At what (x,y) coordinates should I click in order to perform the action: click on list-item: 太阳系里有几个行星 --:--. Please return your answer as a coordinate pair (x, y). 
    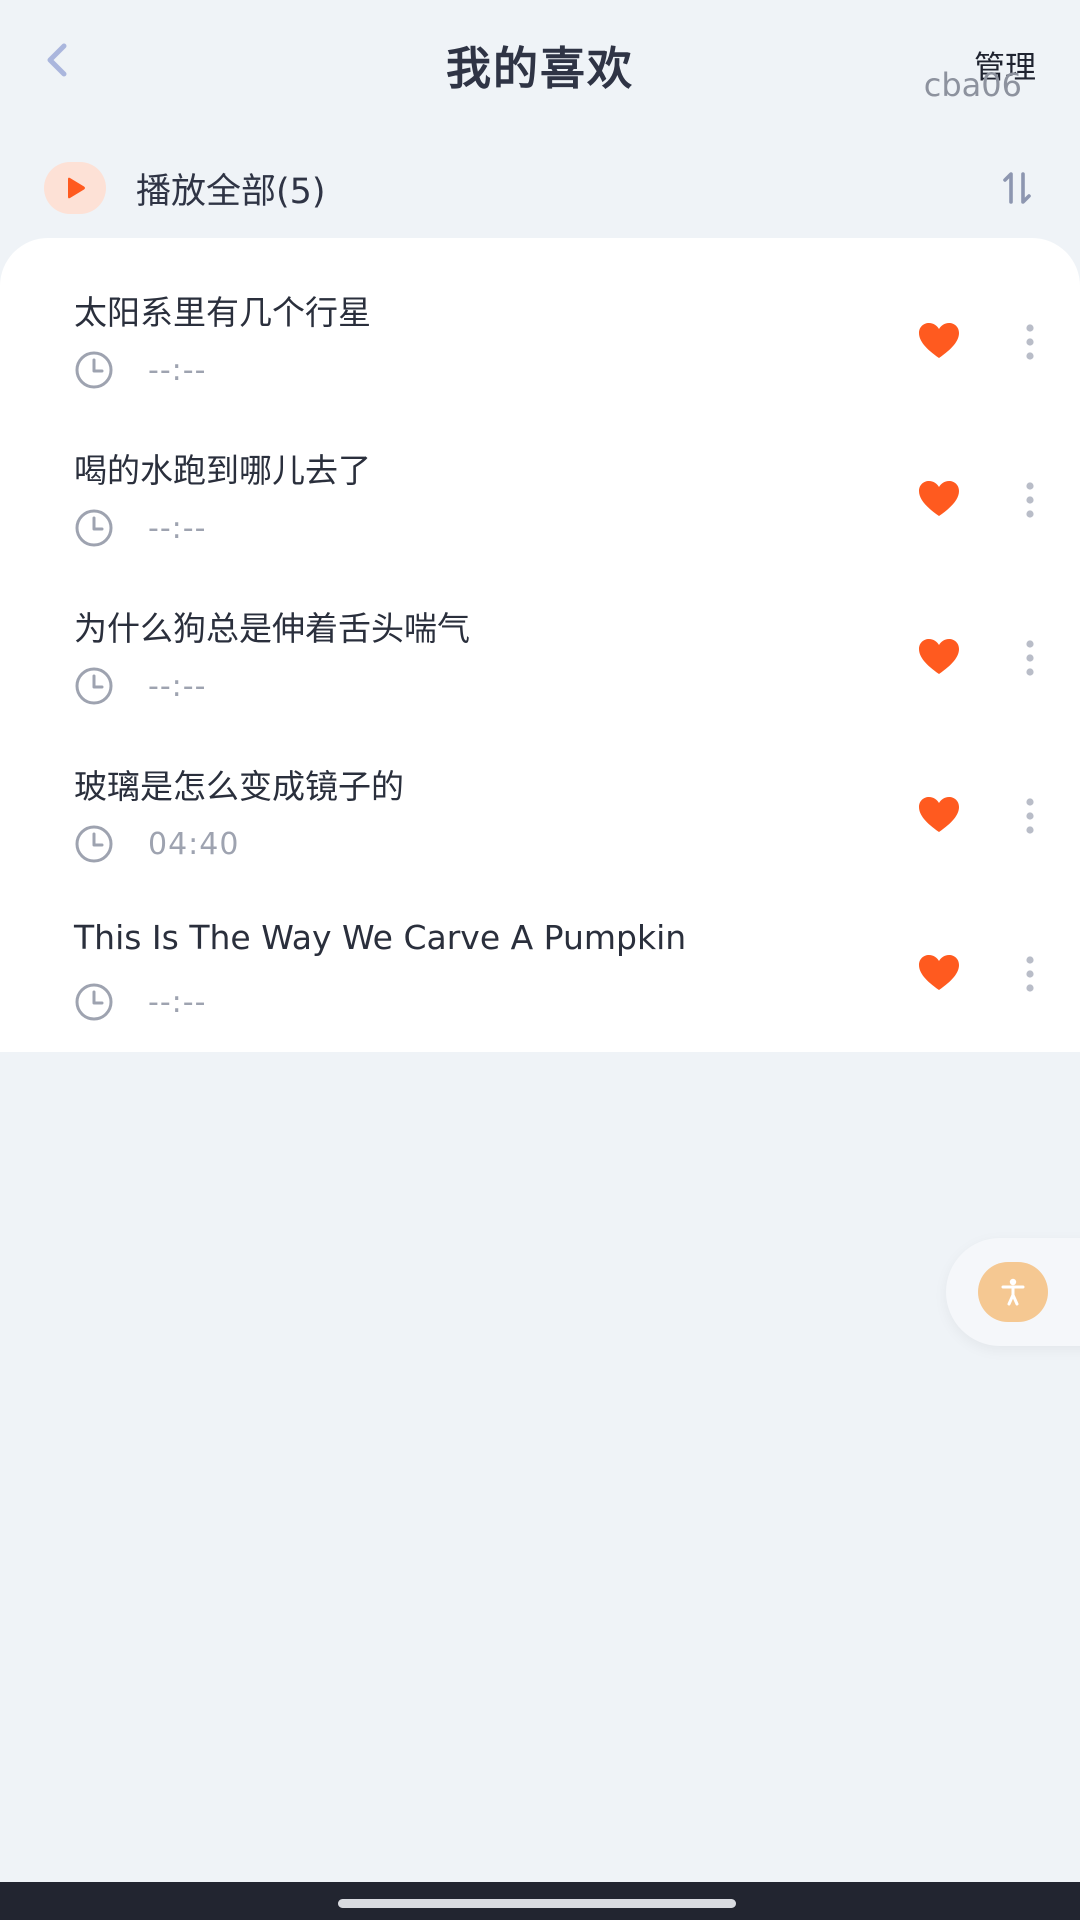
    Looking at the image, I should click on (540, 317).